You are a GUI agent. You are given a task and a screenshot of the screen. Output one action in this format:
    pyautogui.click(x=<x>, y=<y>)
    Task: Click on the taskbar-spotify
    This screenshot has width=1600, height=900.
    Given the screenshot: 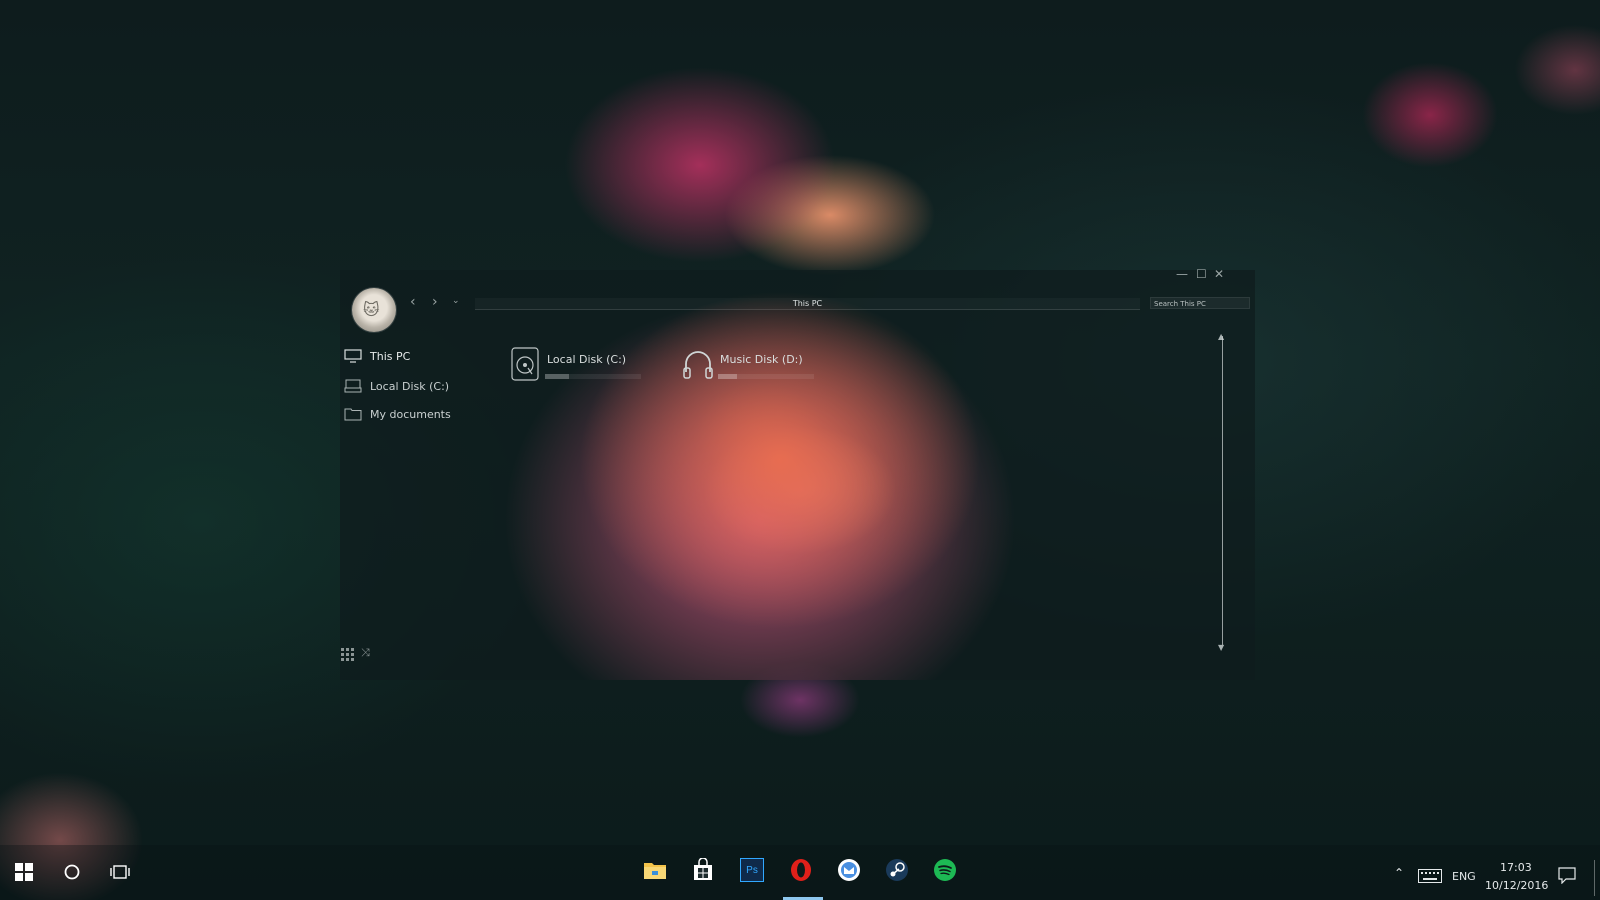 What is the action you would take?
    pyautogui.click(x=945, y=870)
    